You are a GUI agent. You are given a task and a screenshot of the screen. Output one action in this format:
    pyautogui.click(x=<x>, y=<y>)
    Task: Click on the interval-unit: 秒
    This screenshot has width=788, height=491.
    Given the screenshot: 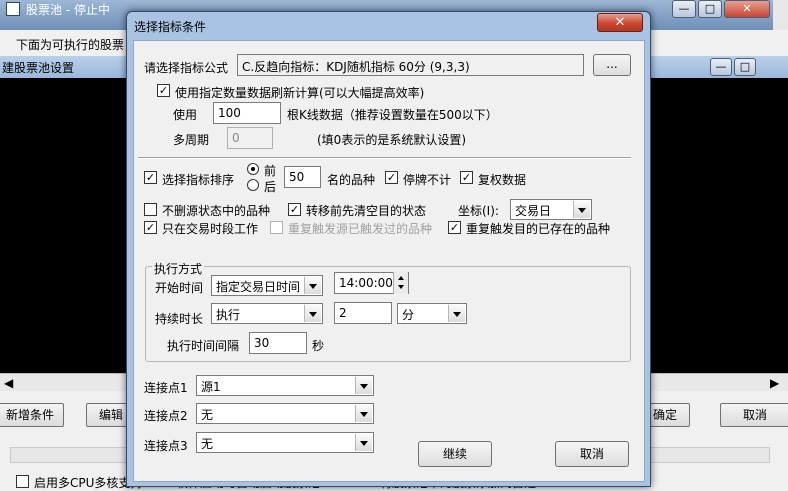 What is the action you would take?
    pyautogui.click(x=318, y=346)
    